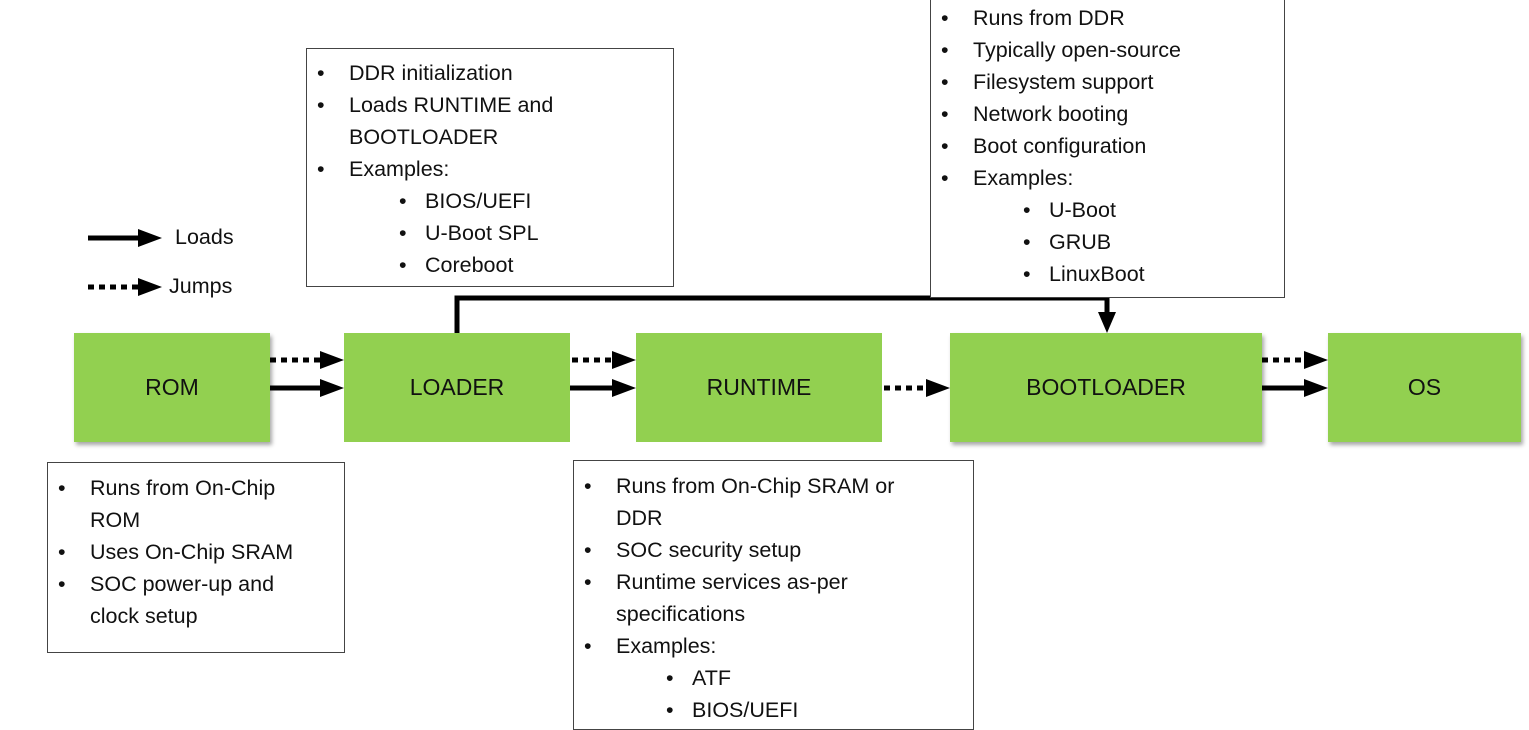 The width and height of the screenshot is (1529, 730). I want to click on note-runtime-item: SOC security setup, so click(773, 550).